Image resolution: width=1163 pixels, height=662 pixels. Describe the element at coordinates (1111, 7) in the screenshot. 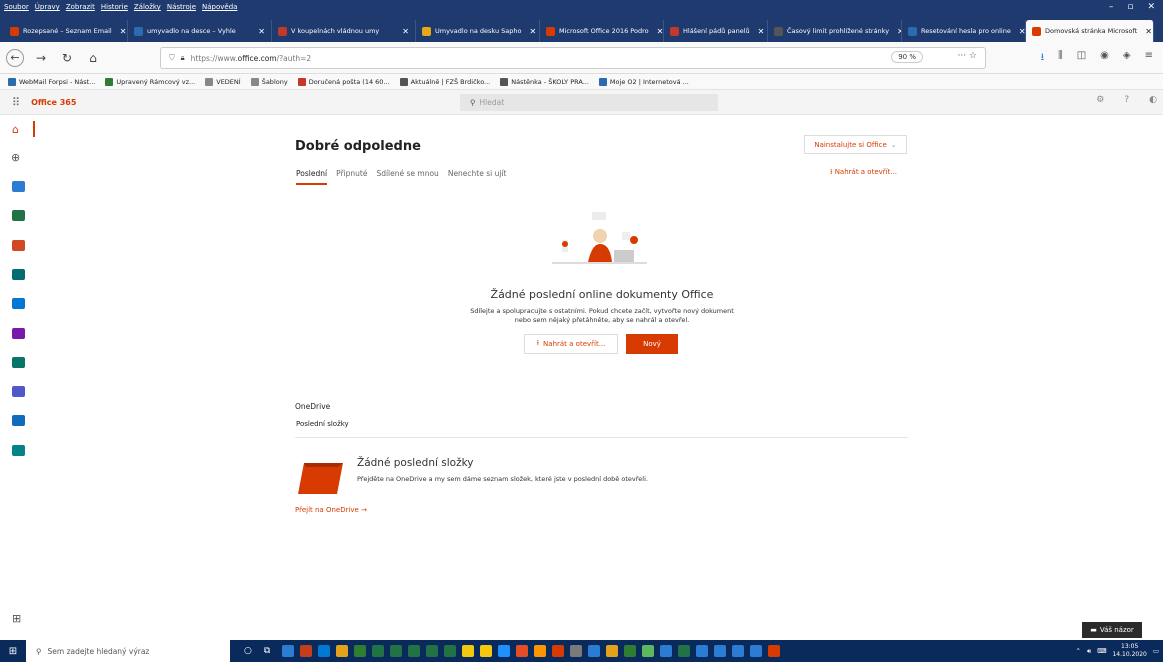

I see `minimize-icon: –` at that location.